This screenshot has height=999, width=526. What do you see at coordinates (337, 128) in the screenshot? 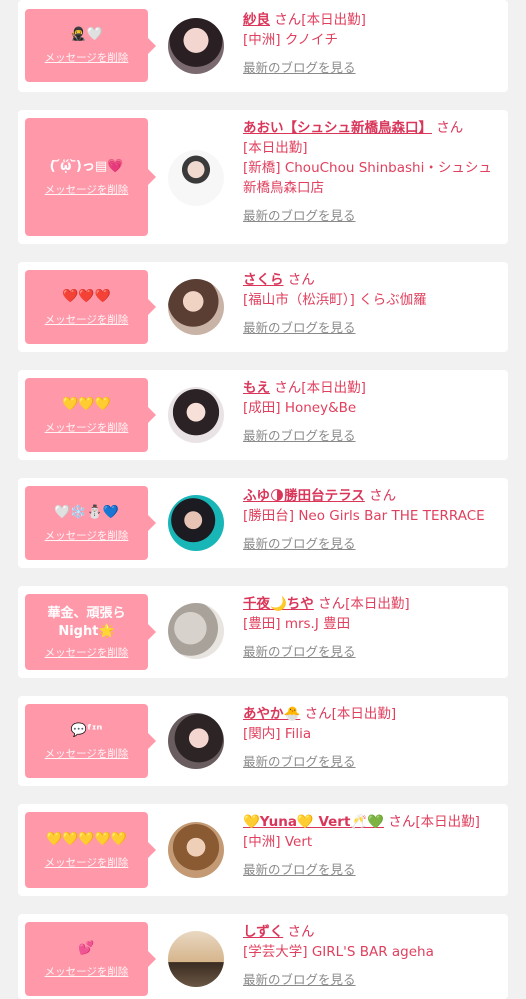
I see `cast-name: あおい【シュシュ新橋鳥森口】` at bounding box center [337, 128].